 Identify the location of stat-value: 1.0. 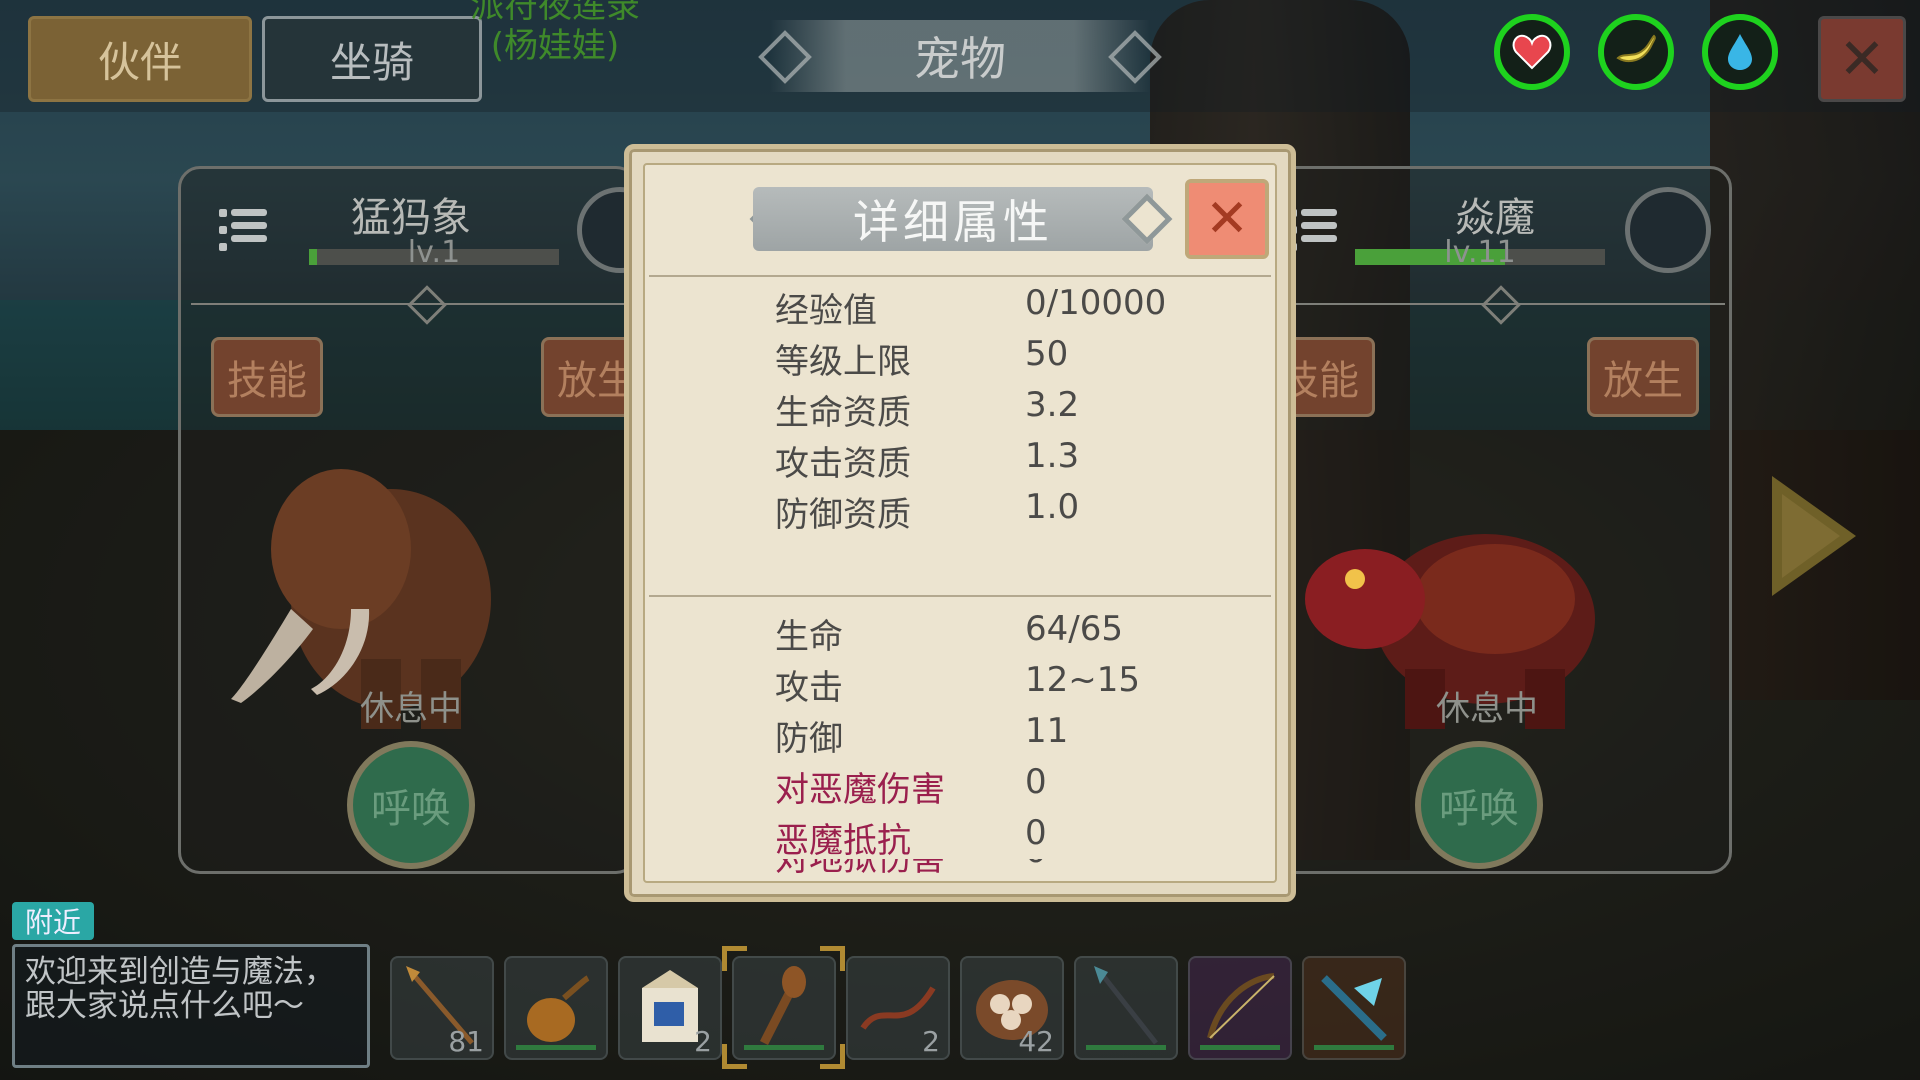
(1052, 507).